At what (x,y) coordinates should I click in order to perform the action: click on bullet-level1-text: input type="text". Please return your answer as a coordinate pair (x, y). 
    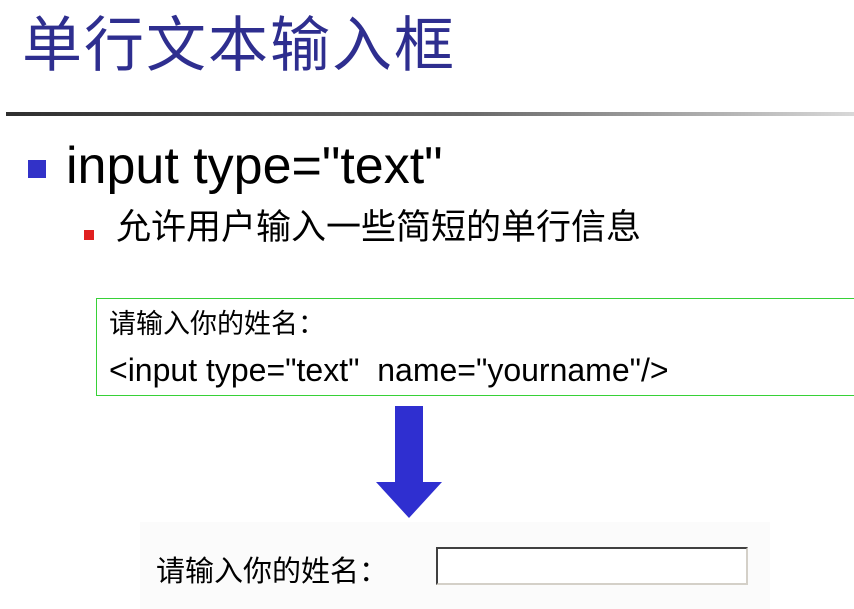
    Looking at the image, I should click on (254, 166).